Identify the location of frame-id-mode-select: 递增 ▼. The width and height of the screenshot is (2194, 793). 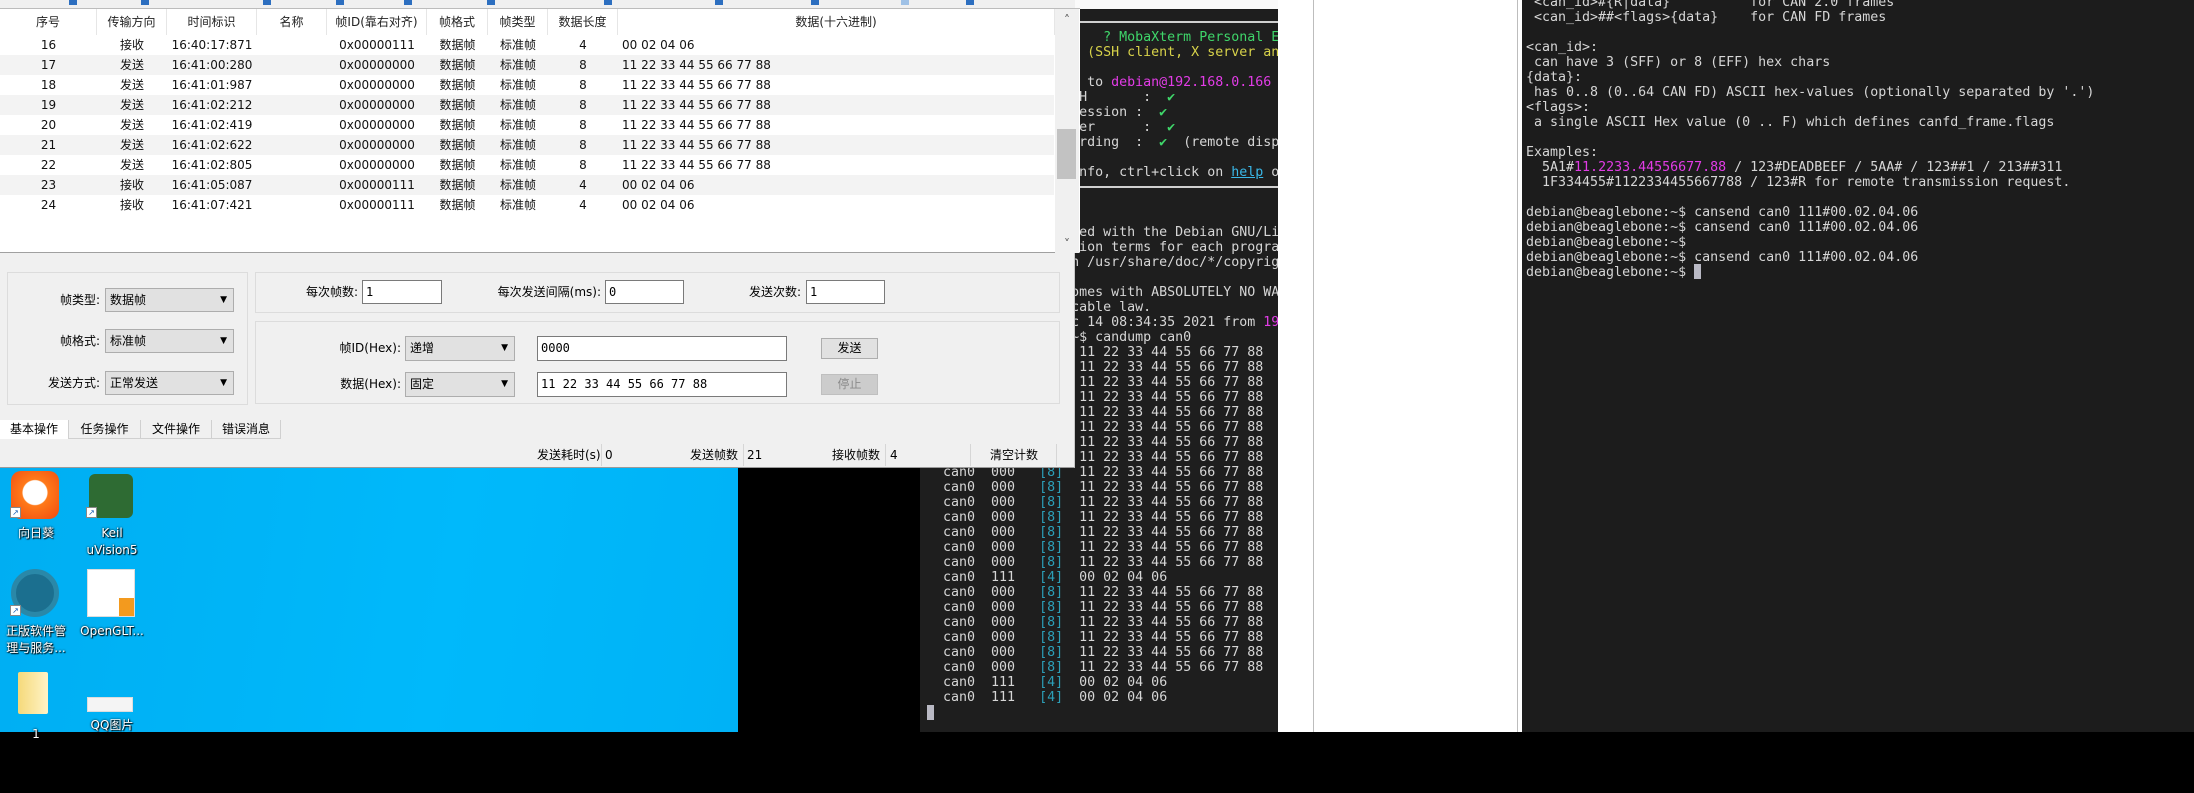
(460, 348).